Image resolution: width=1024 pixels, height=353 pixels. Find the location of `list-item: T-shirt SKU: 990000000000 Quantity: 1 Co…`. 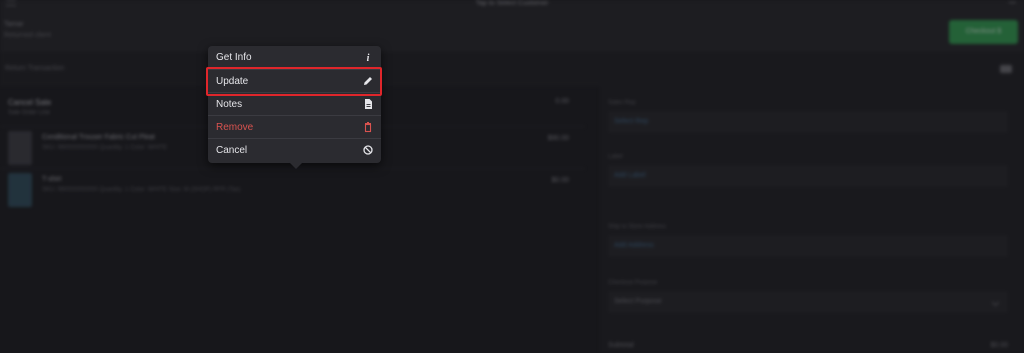

list-item: T-shirt SKU: 990000000000 Quantity: 1 Co… is located at coordinates (292, 189).